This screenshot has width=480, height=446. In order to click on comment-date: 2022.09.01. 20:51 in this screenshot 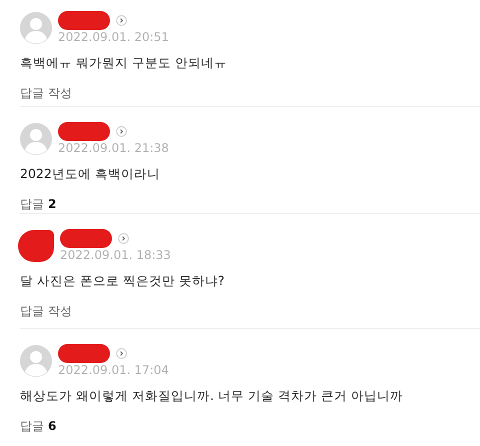, I will do `click(113, 37)`.